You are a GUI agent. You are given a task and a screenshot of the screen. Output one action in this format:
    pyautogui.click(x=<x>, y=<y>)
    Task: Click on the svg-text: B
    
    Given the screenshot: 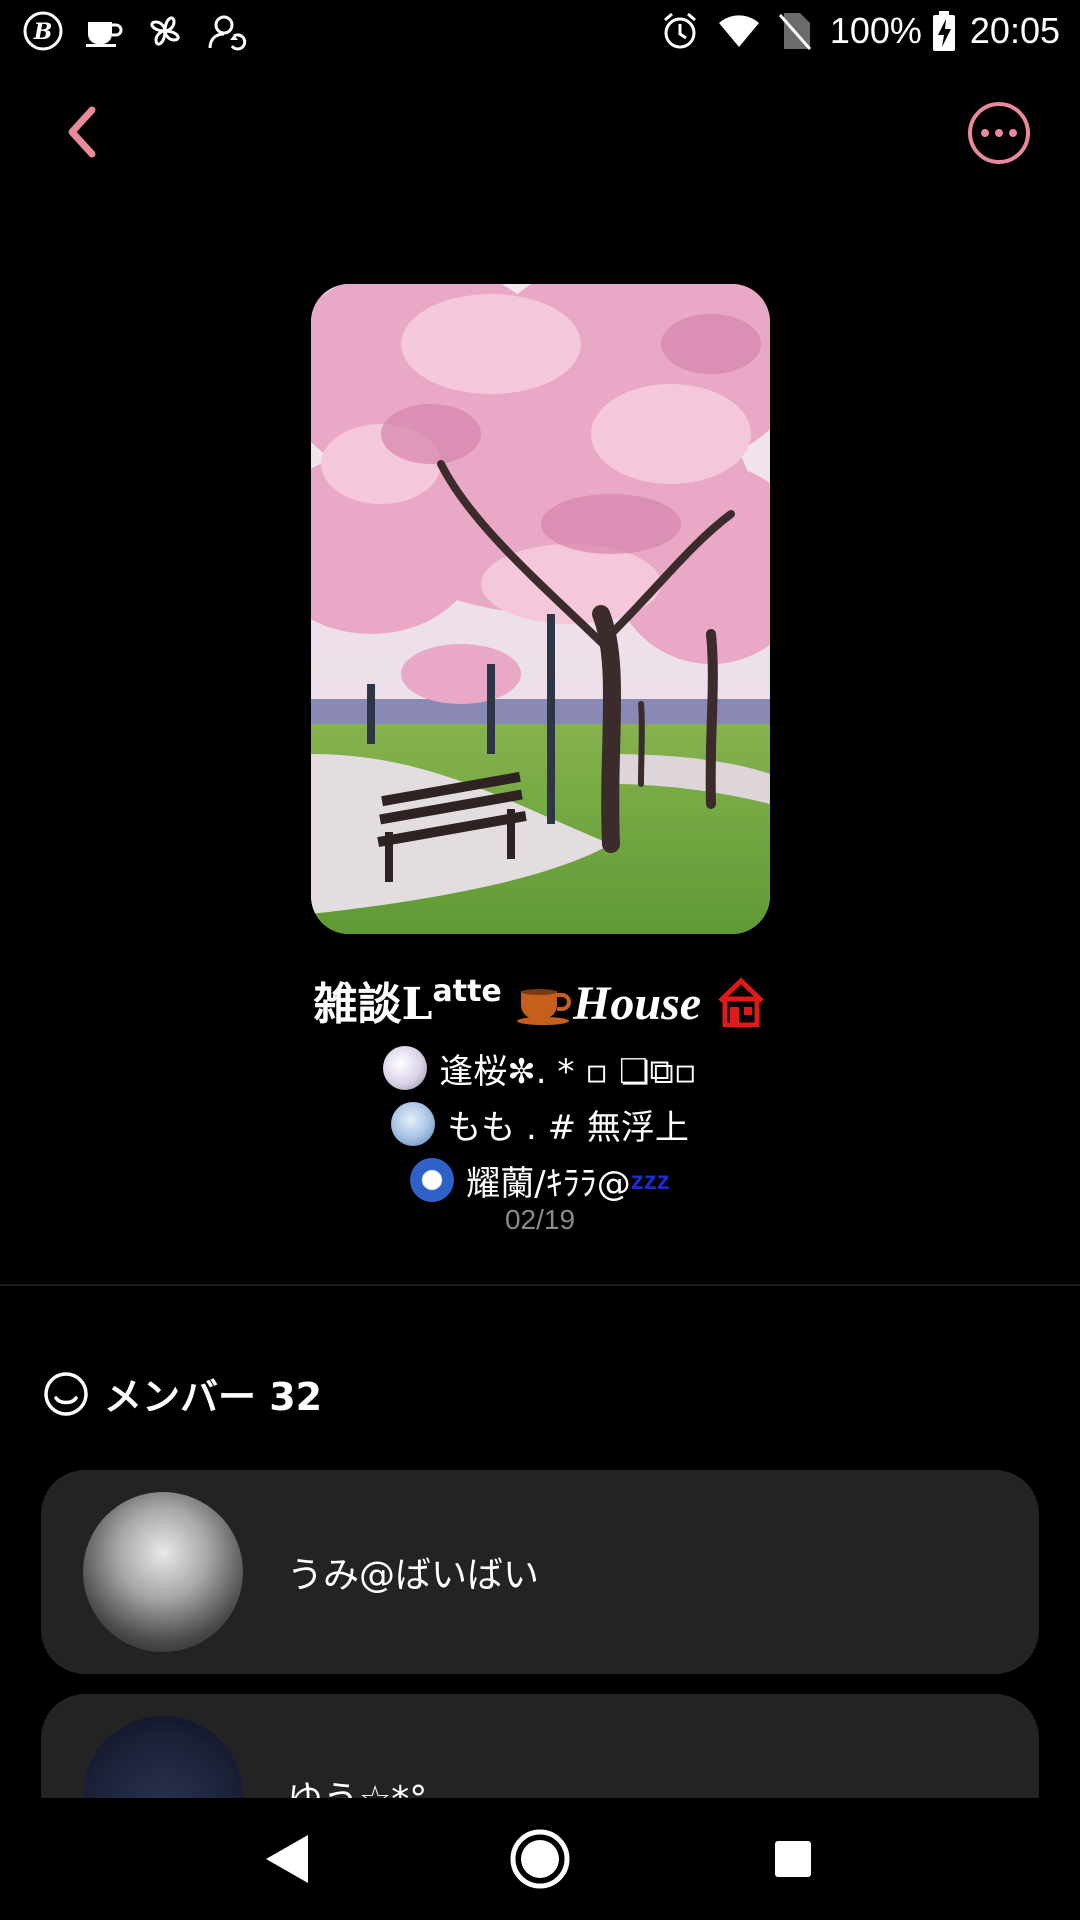 What is the action you would take?
    pyautogui.click(x=43, y=32)
    